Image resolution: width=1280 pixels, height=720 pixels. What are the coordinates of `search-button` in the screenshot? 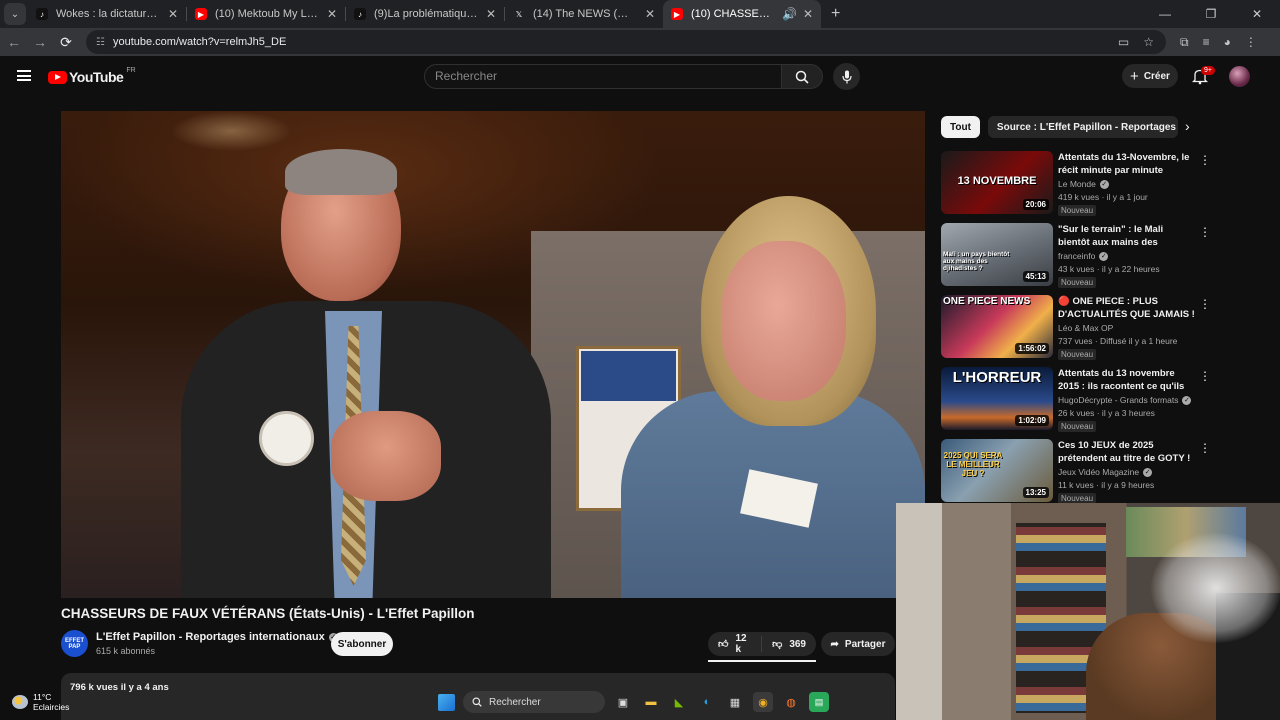 It's located at (802, 76).